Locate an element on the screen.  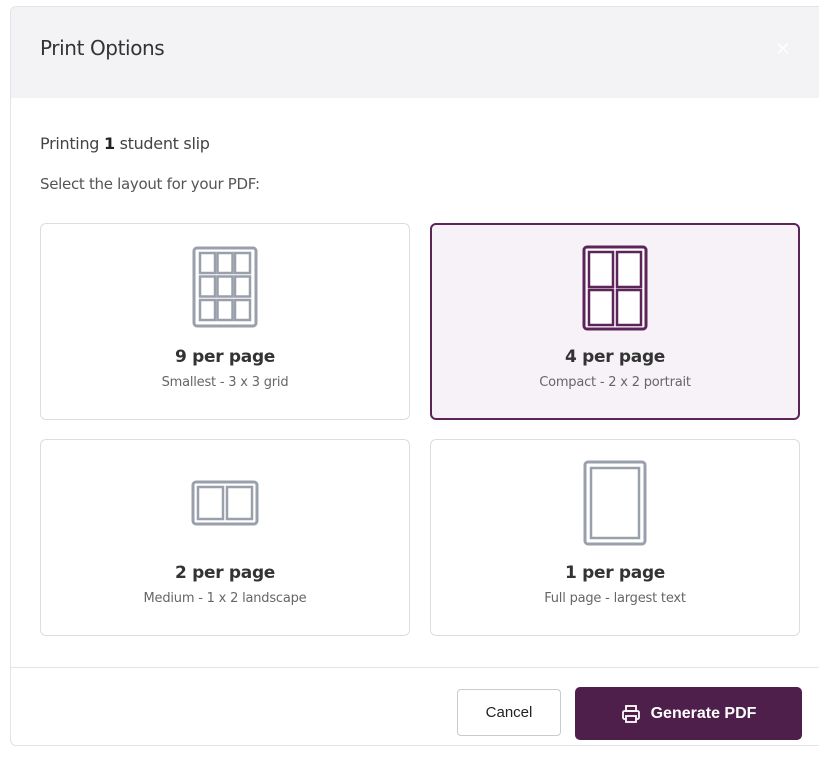
option-2-per-page: 2 per page Medium - 1 x 2 landscape is located at coordinates (225, 537).